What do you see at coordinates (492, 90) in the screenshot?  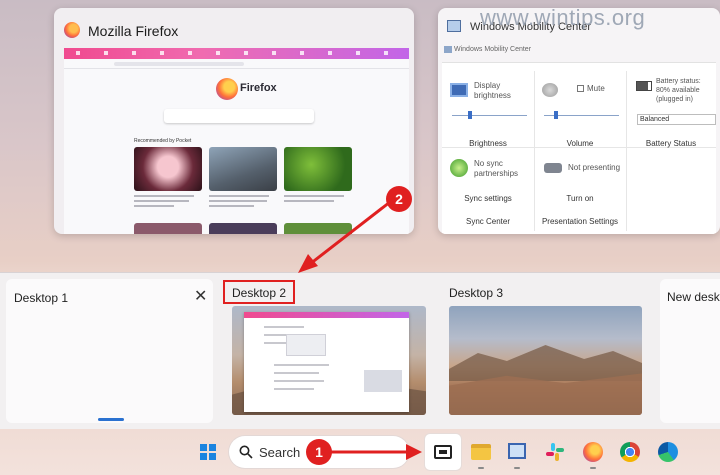 I see `display-brightness-text: Display brightness` at bounding box center [492, 90].